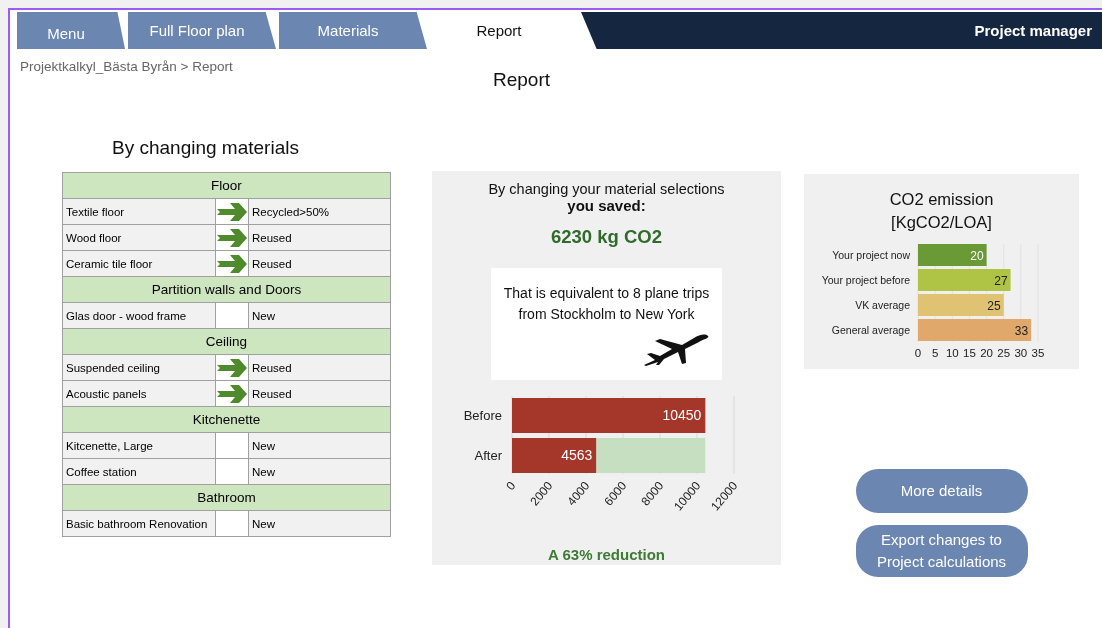  I want to click on tab: Materials, so click(353, 30).